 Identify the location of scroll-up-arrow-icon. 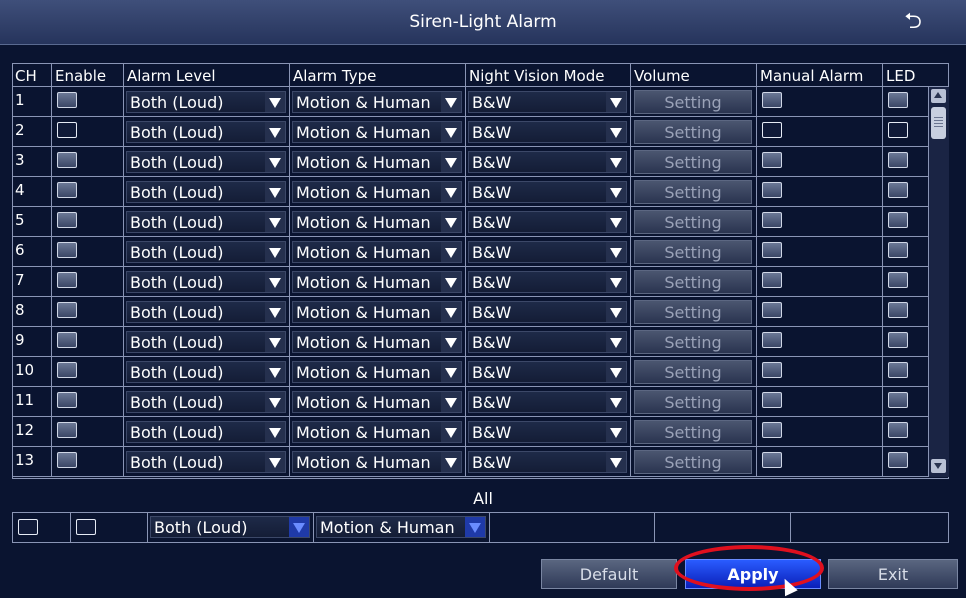
(938, 96).